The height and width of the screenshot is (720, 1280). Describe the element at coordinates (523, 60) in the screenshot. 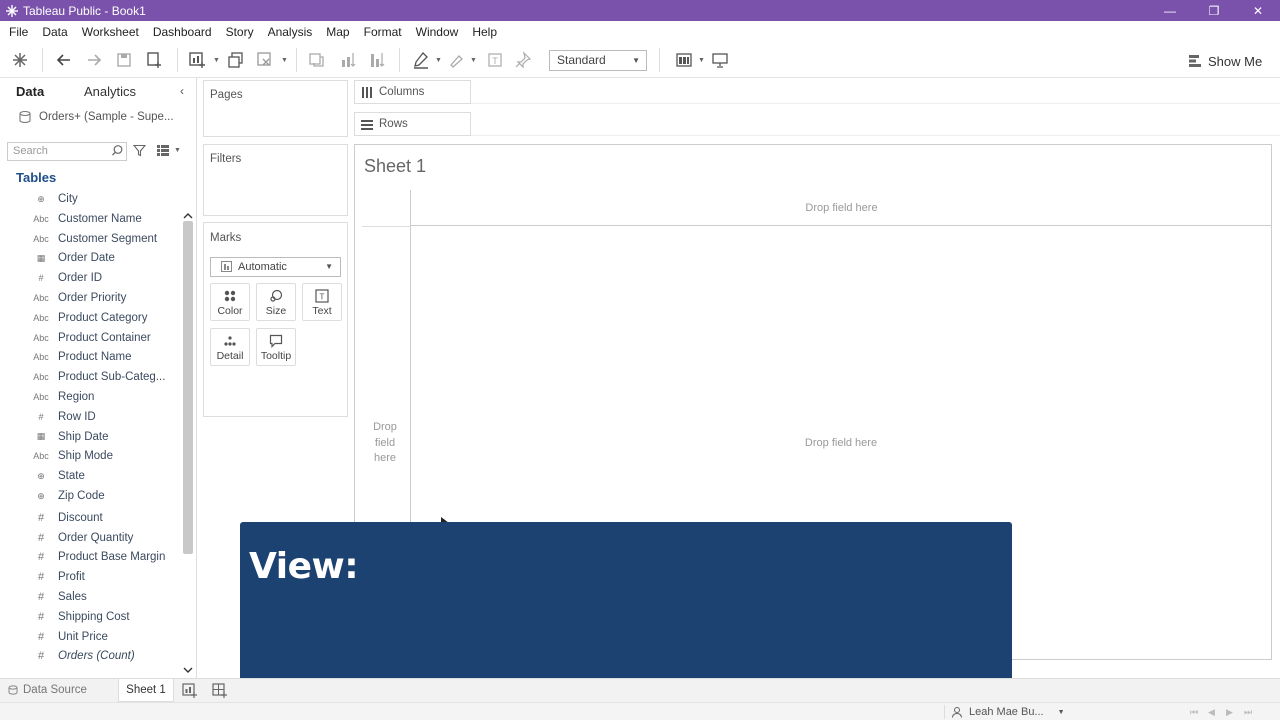

I see `fix-axes-icon` at that location.